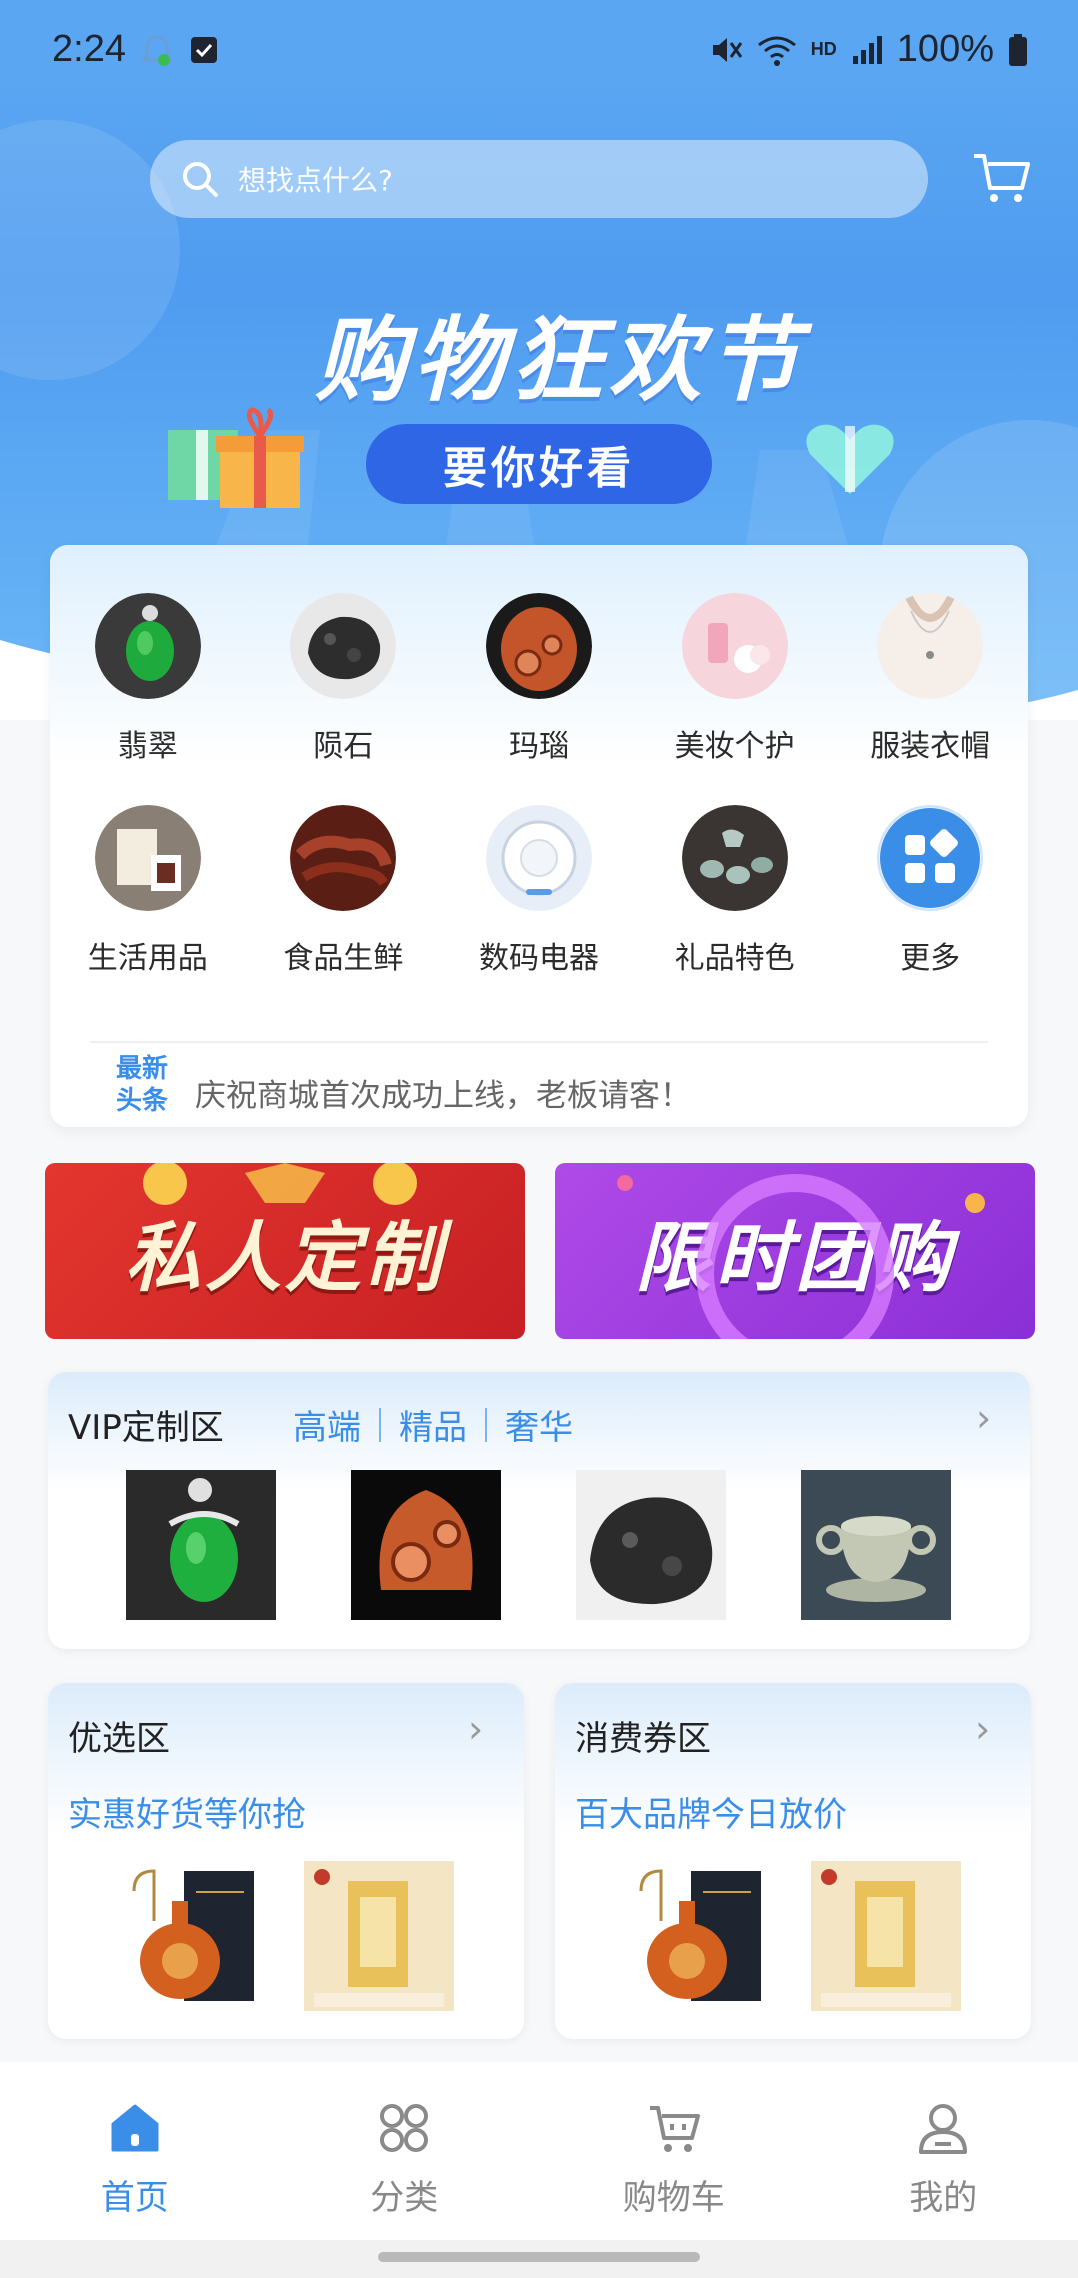 Image resolution: width=1078 pixels, height=2278 pixels. Describe the element at coordinates (793, 1861) in the screenshot. I see `coupon-section-card: 消费券区 › 百大品牌今日放价` at that location.